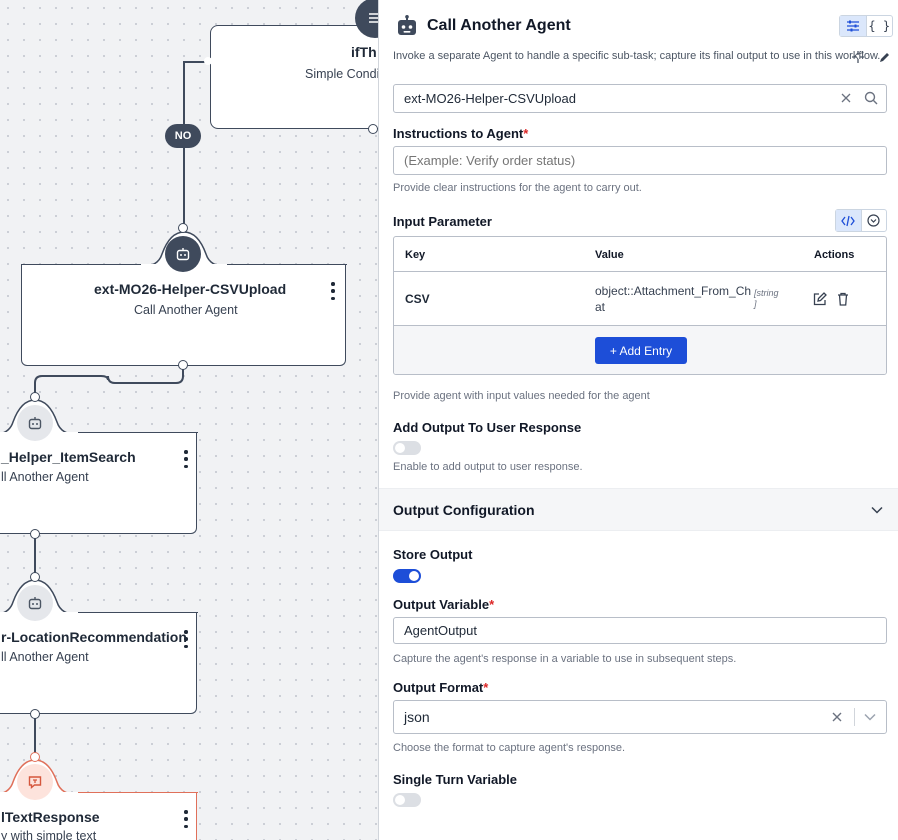 Image resolution: width=898 pixels, height=840 pixels. I want to click on instructions-label: Instructions to Agent*, so click(460, 133).